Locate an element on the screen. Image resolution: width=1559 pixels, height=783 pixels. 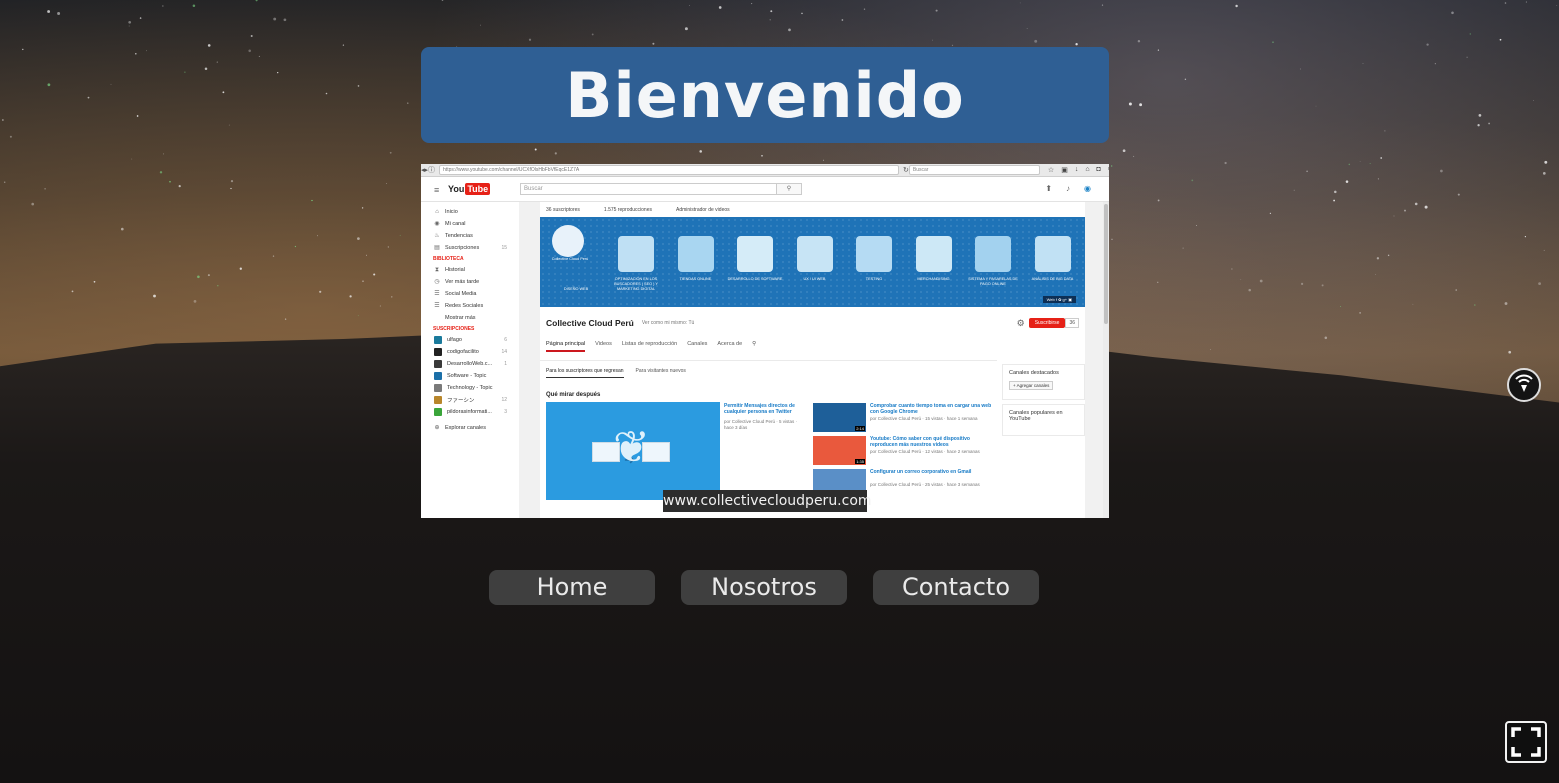
stat-subscribers: 36 suscriptores is located at coordinates (563, 209).